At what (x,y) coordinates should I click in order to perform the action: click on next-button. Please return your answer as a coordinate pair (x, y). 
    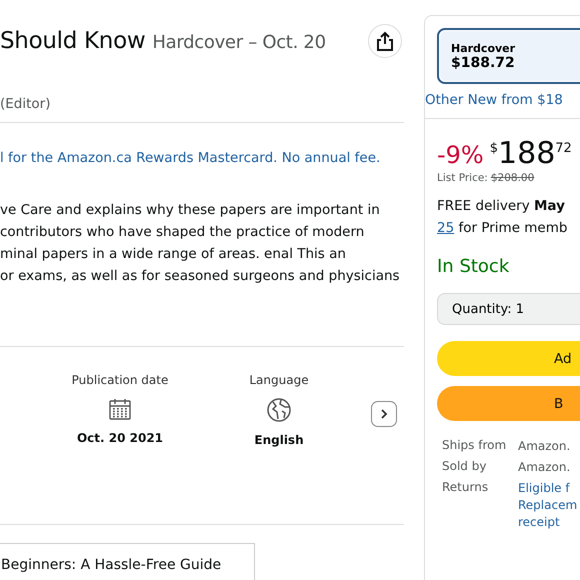
    Looking at the image, I should click on (384, 414).